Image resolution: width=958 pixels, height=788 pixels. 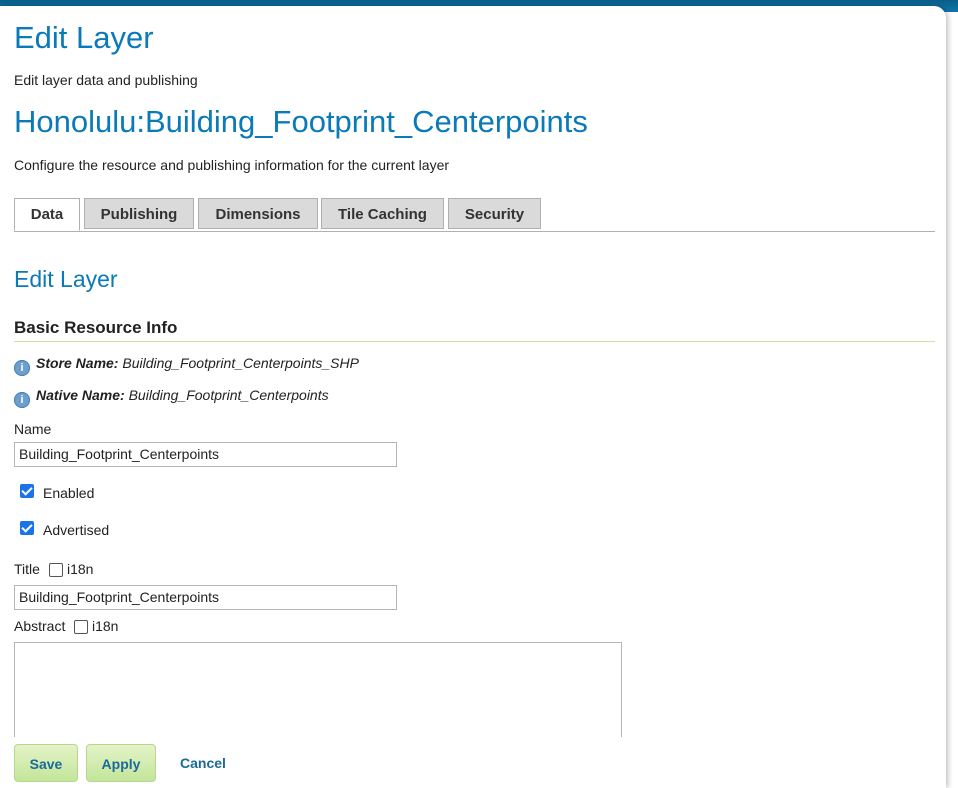 I want to click on abstract-i18n-checkbox, so click(x=81, y=627).